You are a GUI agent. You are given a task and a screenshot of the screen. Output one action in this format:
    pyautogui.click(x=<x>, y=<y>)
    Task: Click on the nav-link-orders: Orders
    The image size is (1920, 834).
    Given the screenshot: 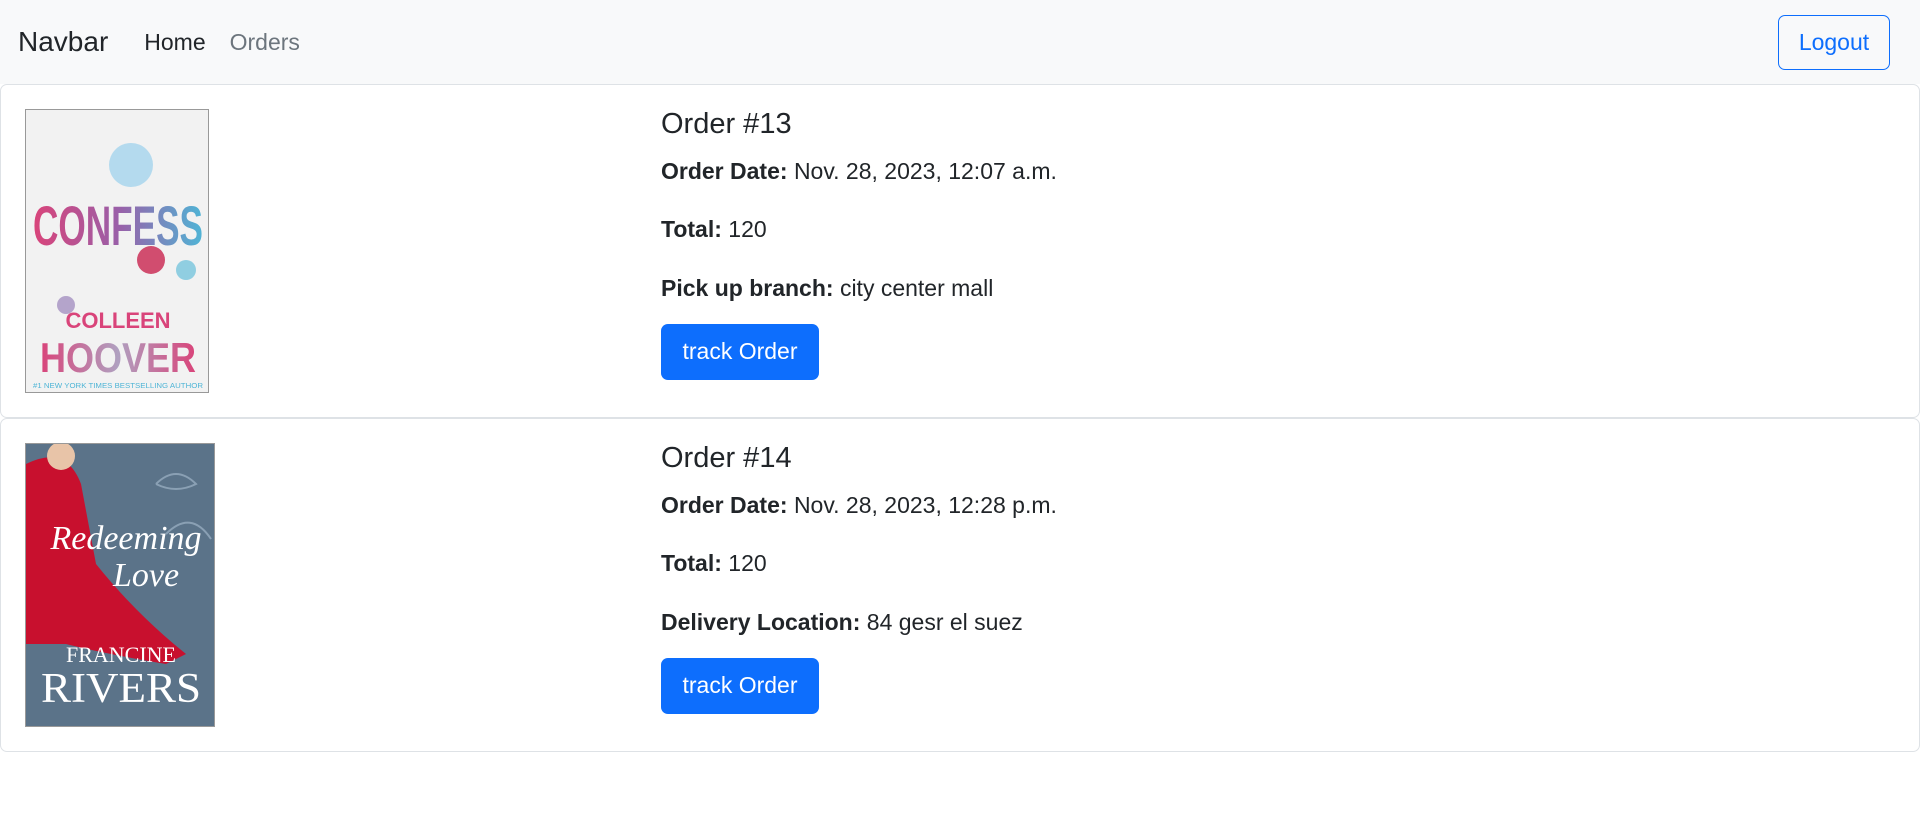 What is the action you would take?
    pyautogui.click(x=265, y=42)
    